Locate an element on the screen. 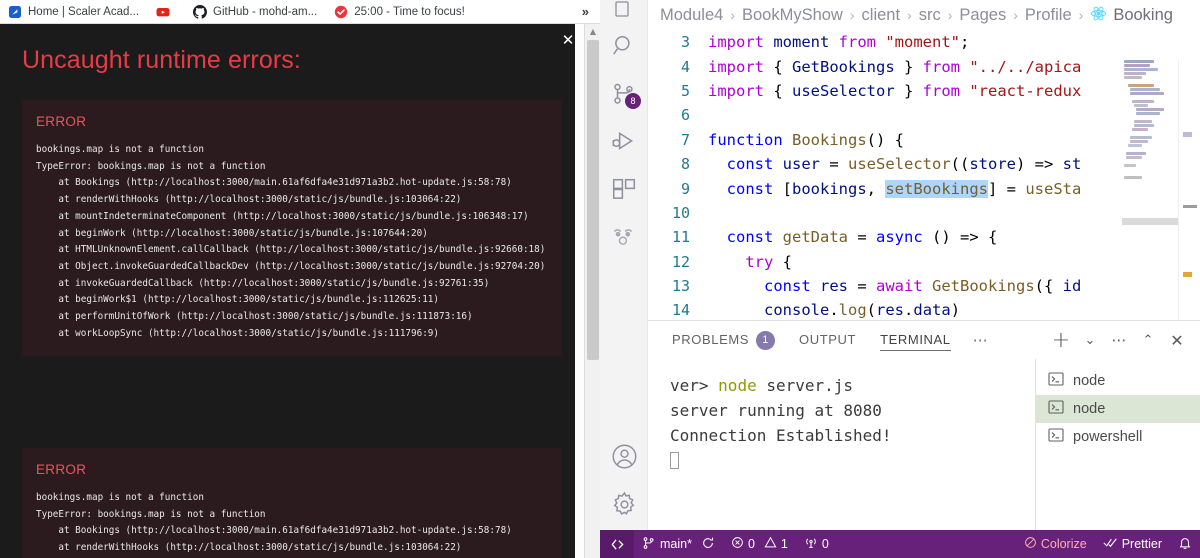 This screenshot has height=558, width=1200. new-terminal-button: + is located at coordinates (1061, 340).